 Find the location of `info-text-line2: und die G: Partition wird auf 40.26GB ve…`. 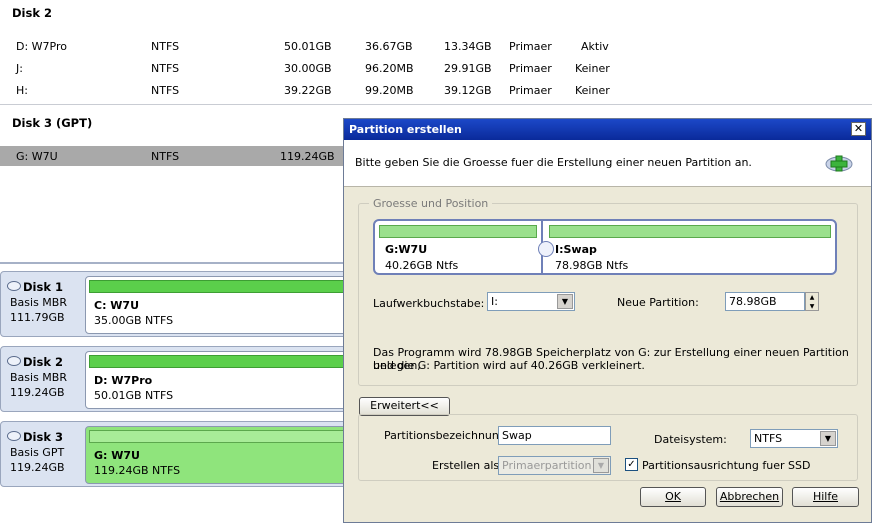

info-text-line2: und die G: Partition wird auf 40.26GB ve… is located at coordinates (509, 365).